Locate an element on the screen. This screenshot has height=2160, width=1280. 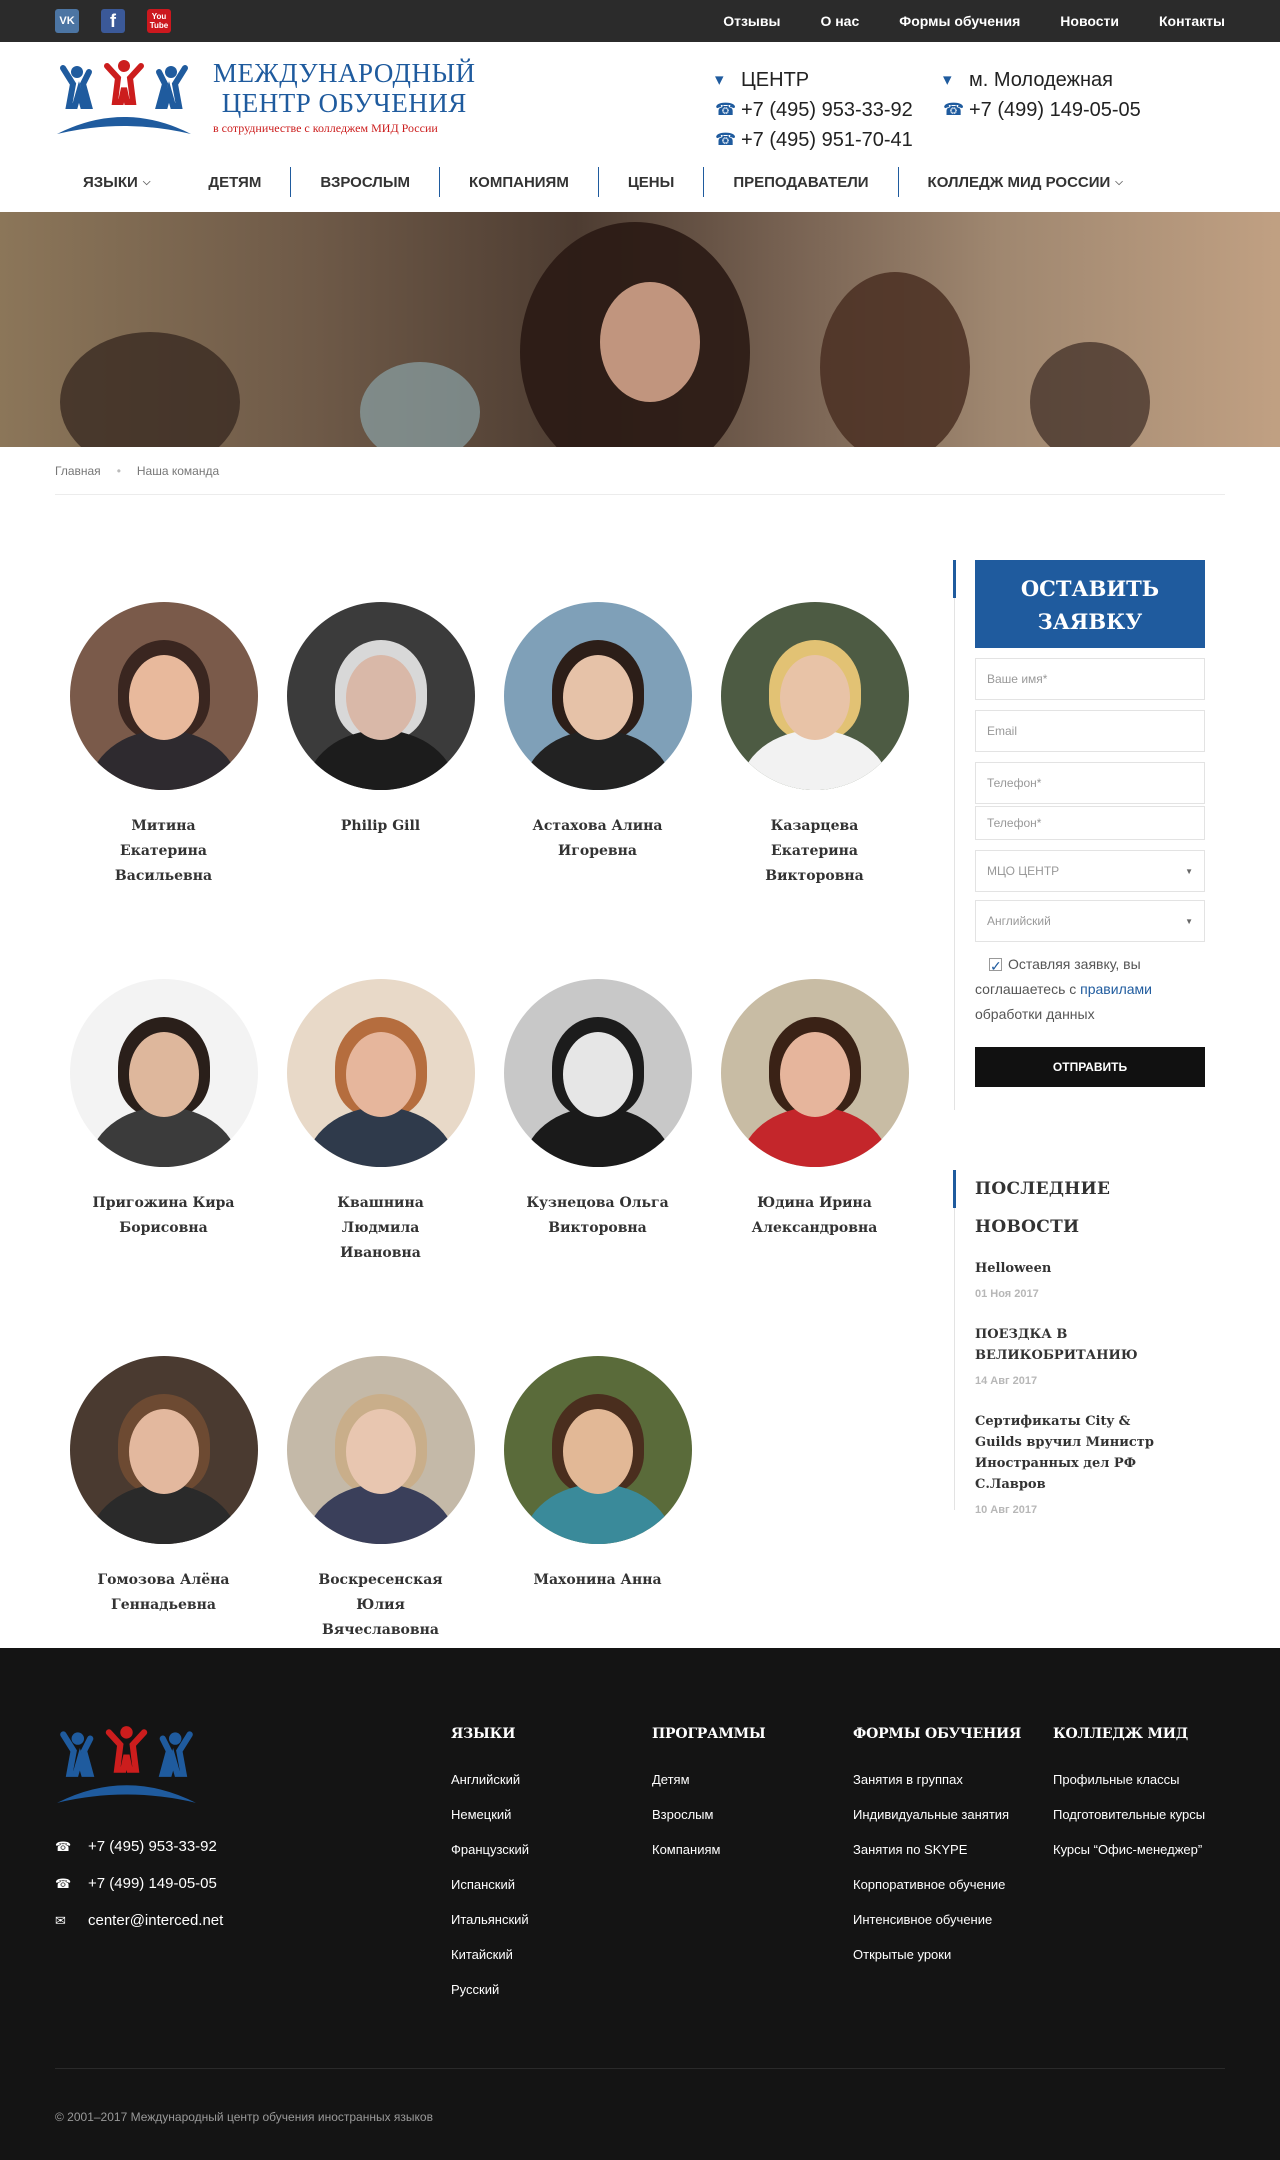
footer-link: Китайский is located at coordinates (490, 1954).